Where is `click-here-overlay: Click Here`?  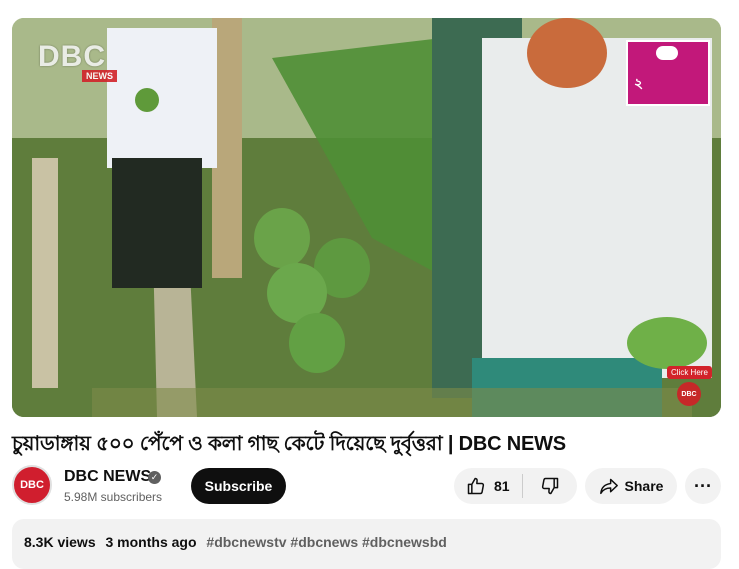 click-here-overlay: Click Here is located at coordinates (689, 372).